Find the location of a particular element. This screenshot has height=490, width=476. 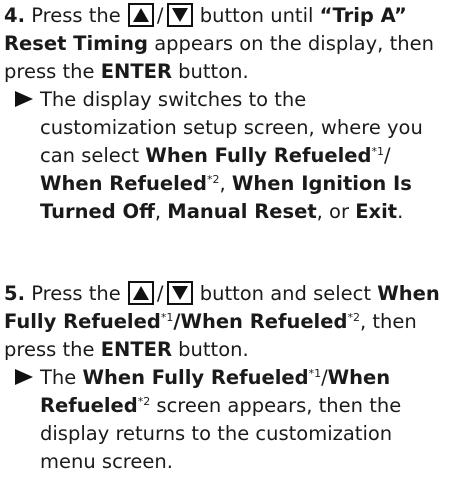

step-5-line-1: 5. Press the / button and select When is located at coordinates (238, 294).